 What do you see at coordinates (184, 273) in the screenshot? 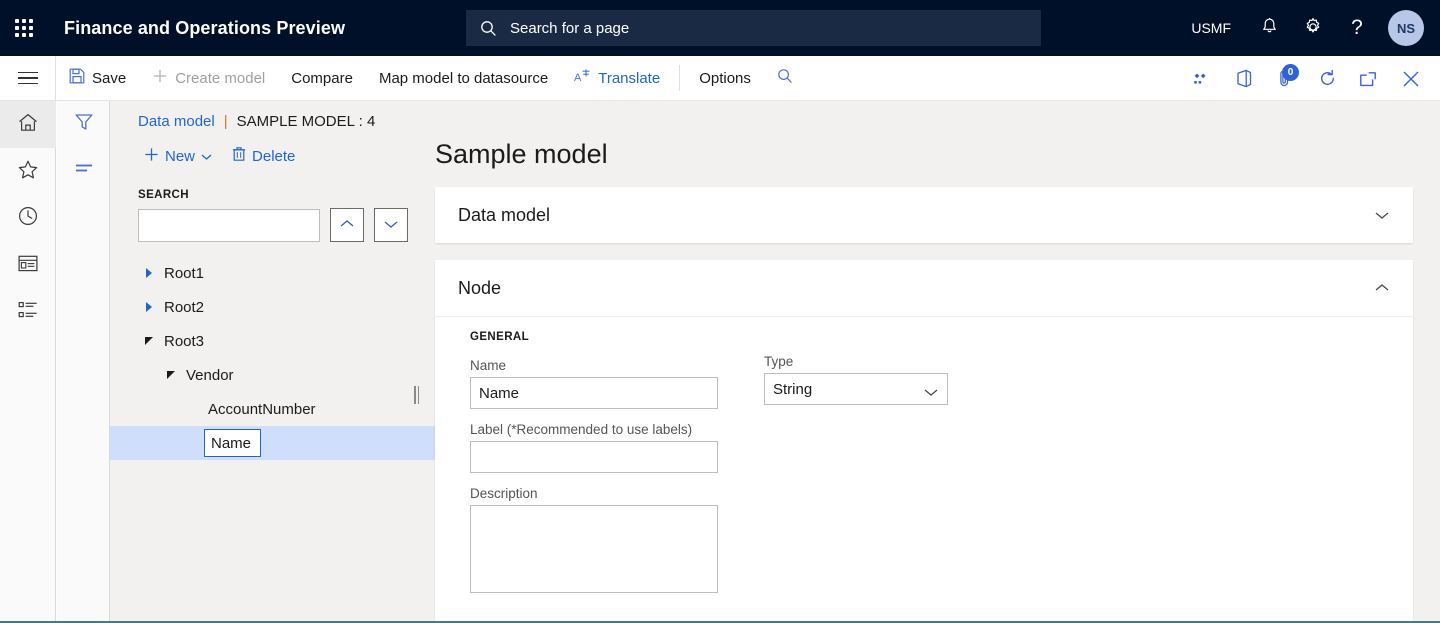
I see `tree-node-label: Root1` at bounding box center [184, 273].